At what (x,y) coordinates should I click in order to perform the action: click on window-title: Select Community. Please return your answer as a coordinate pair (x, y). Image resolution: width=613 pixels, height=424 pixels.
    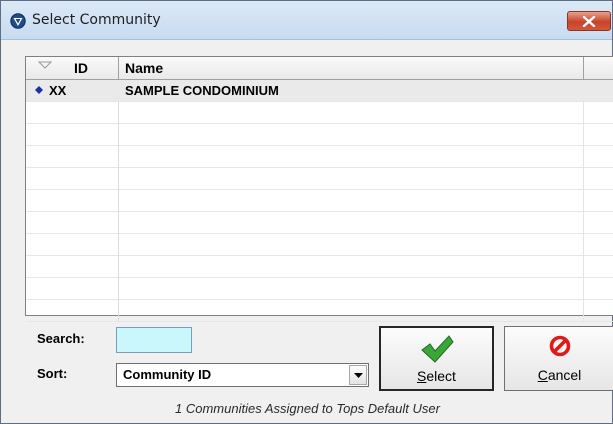
    Looking at the image, I should click on (96, 20).